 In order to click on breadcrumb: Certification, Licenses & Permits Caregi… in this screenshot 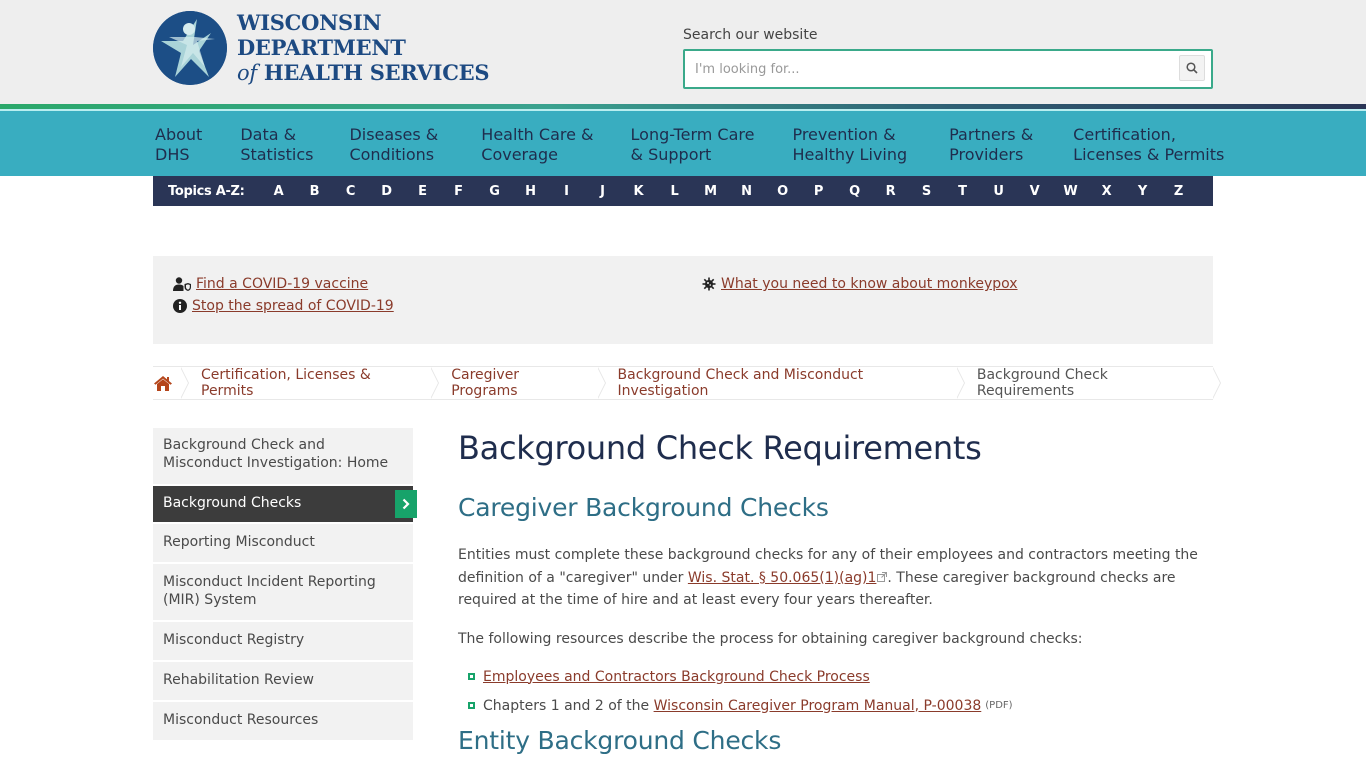, I will do `click(687, 383)`.